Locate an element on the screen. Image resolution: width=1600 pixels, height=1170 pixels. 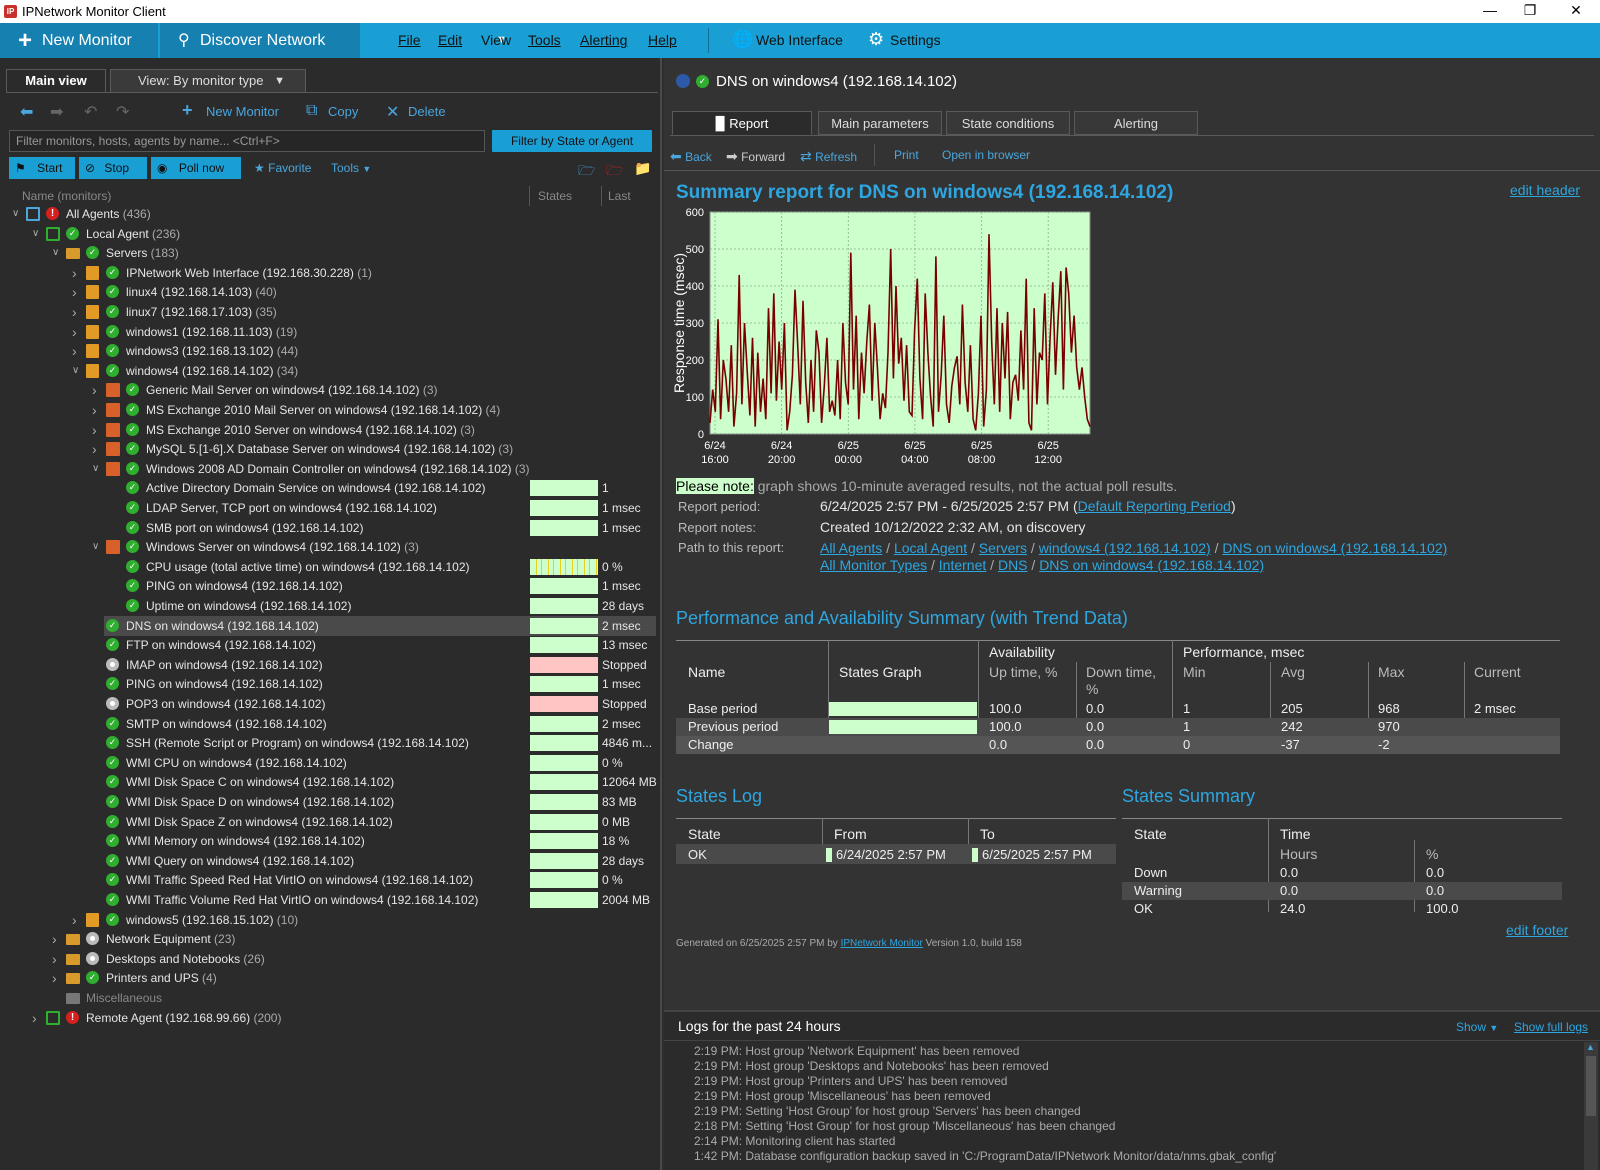
back-arrow-icon: ⬅ is located at coordinates (26, 112).